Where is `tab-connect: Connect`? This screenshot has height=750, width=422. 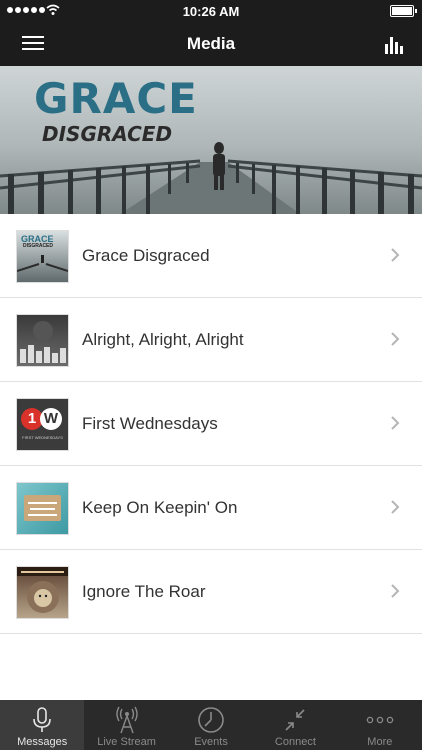
tab-connect: Connect is located at coordinates (295, 725).